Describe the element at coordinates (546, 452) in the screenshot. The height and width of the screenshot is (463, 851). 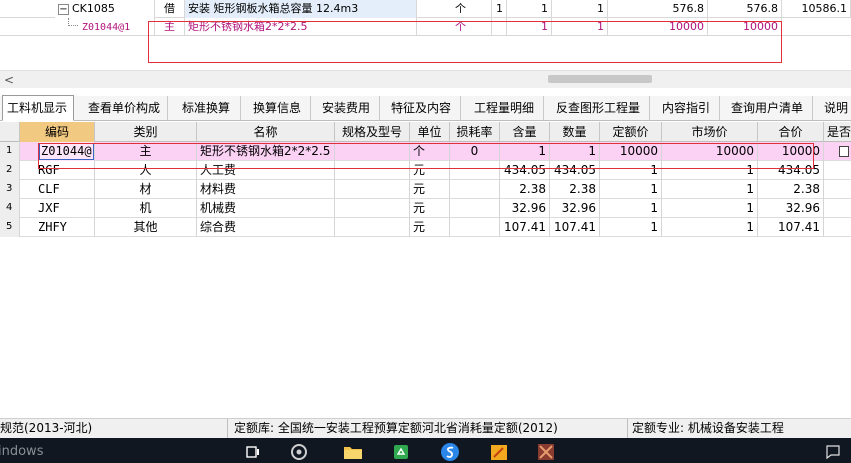
I see `app-icon` at that location.